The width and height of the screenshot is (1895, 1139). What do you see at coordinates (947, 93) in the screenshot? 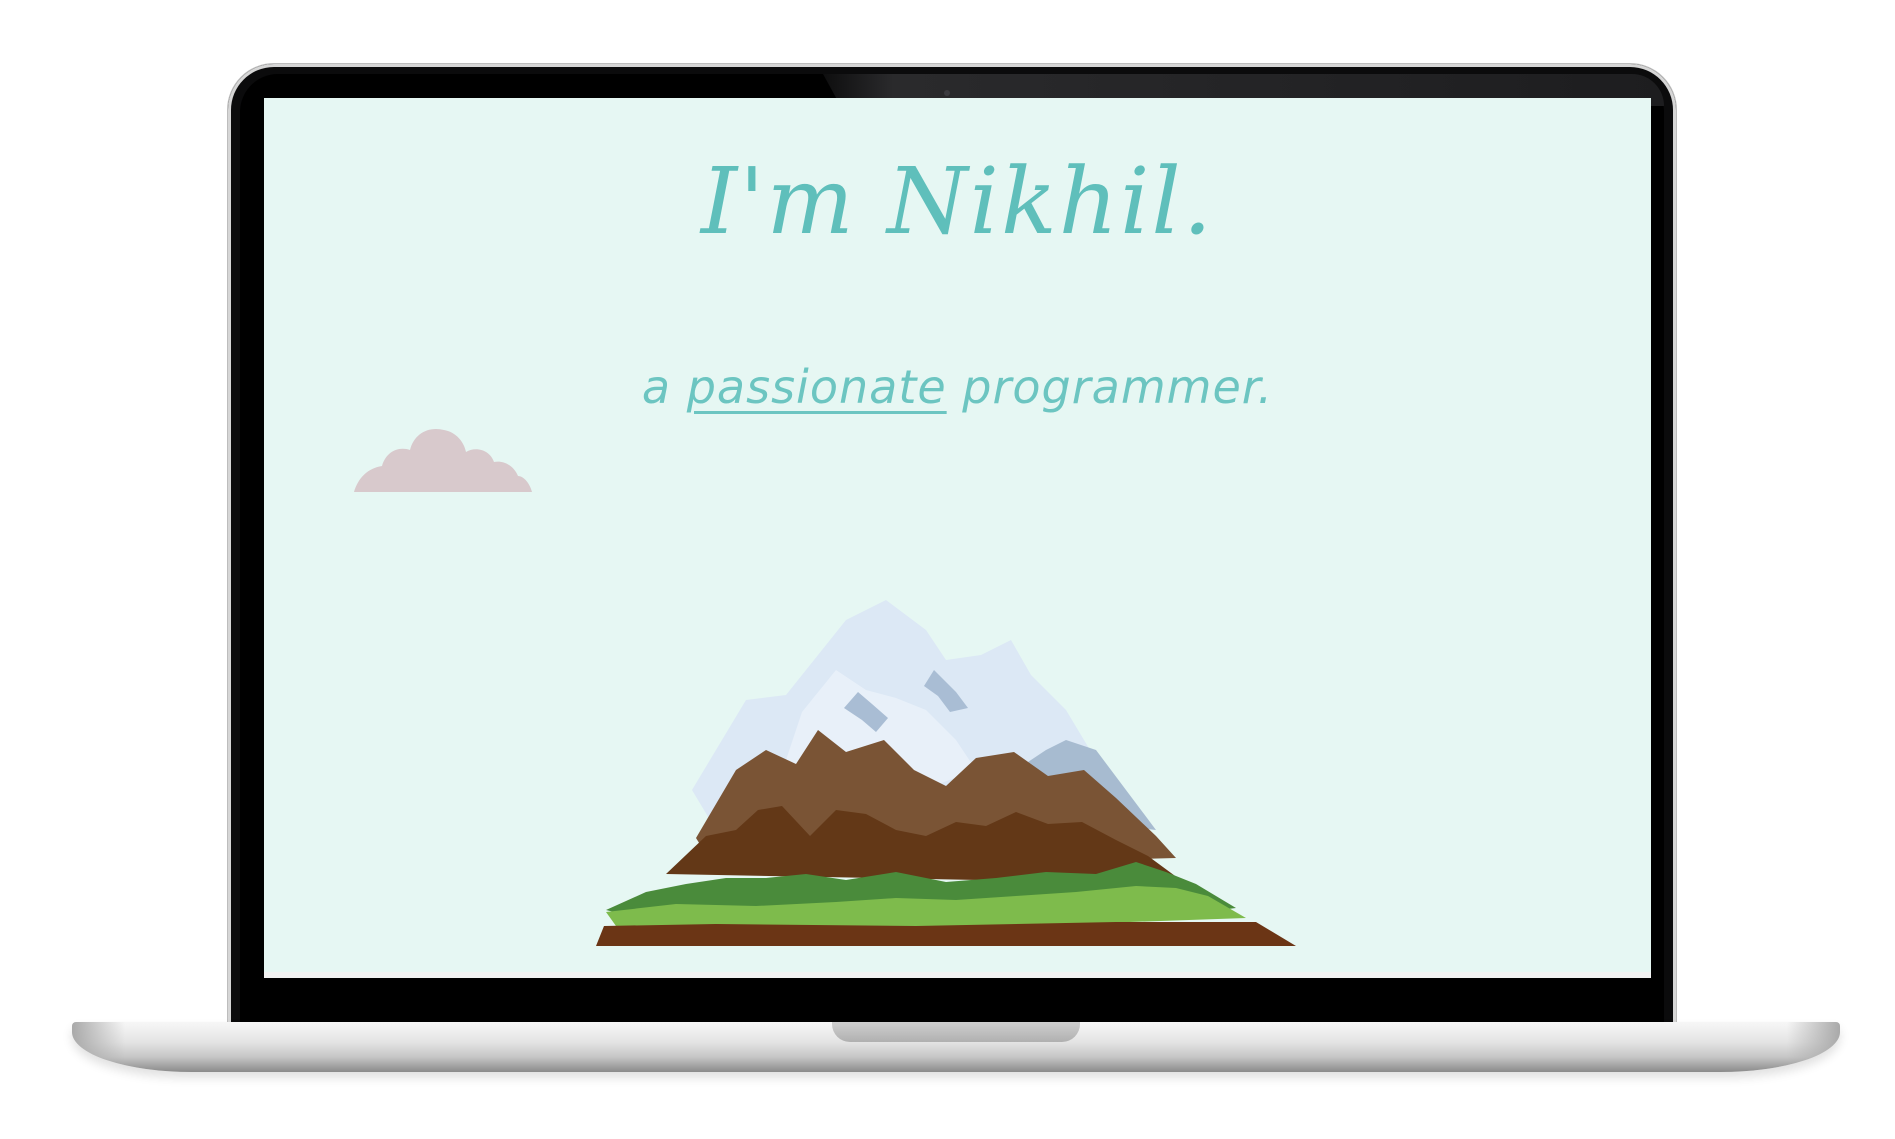
I see `camera-icon` at bounding box center [947, 93].